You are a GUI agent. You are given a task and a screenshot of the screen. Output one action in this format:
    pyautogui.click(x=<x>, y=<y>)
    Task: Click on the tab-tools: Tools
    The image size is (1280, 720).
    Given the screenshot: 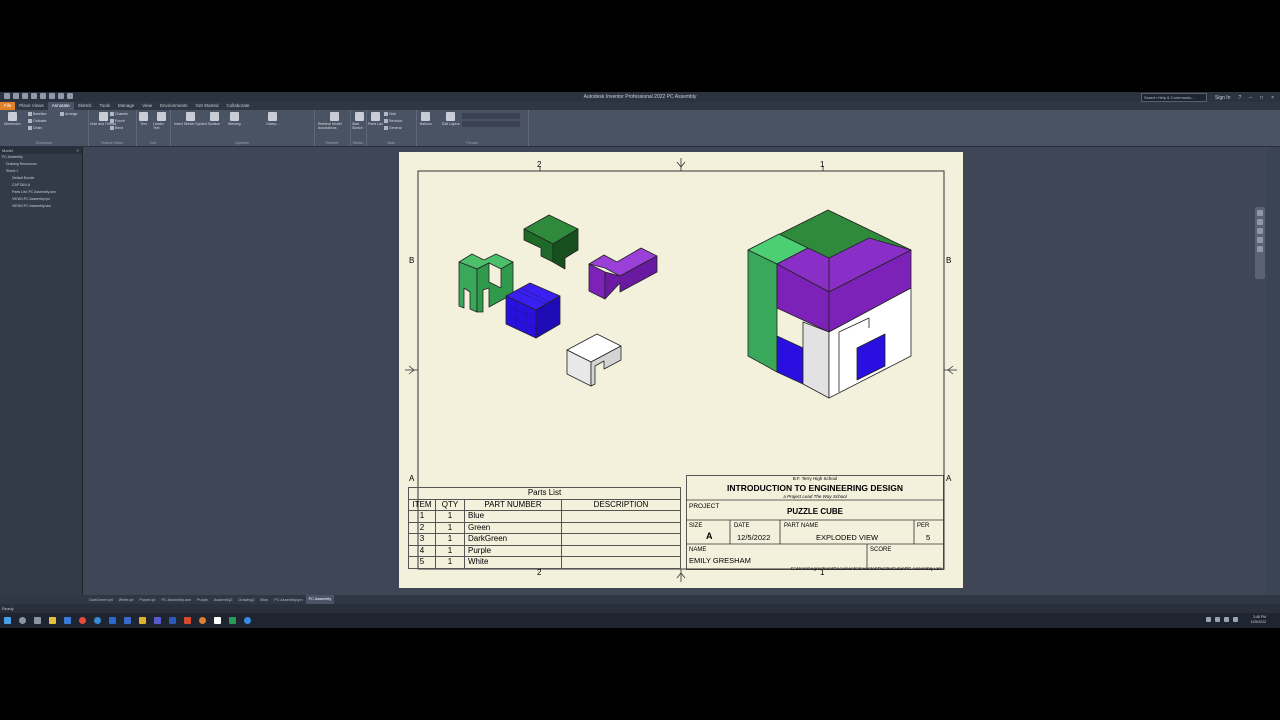 What is the action you would take?
    pyautogui.click(x=104, y=106)
    